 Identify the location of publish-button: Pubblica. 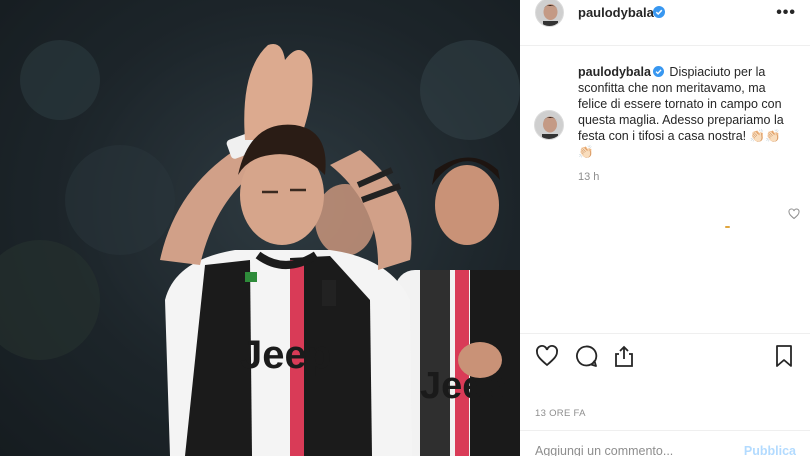
(770, 450).